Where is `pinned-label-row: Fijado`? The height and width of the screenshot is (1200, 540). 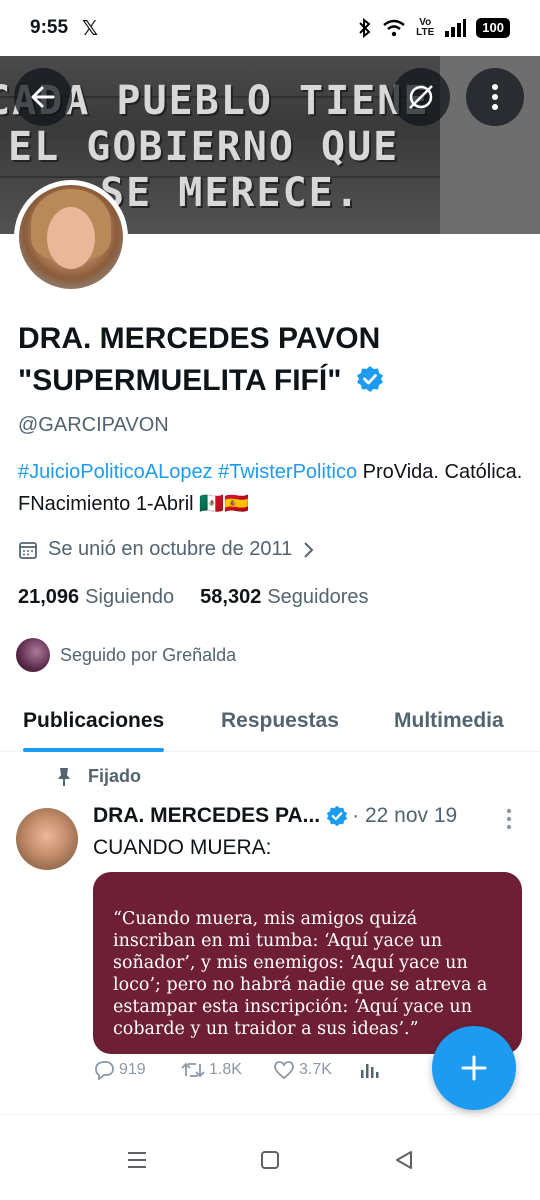
pinned-label-row: Fijado is located at coordinates (98, 776).